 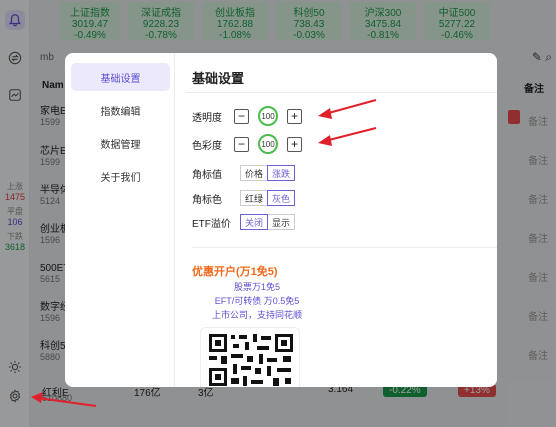 I want to click on etf-premium-row: ETF溢价 关闭 显示, so click(x=244, y=222).